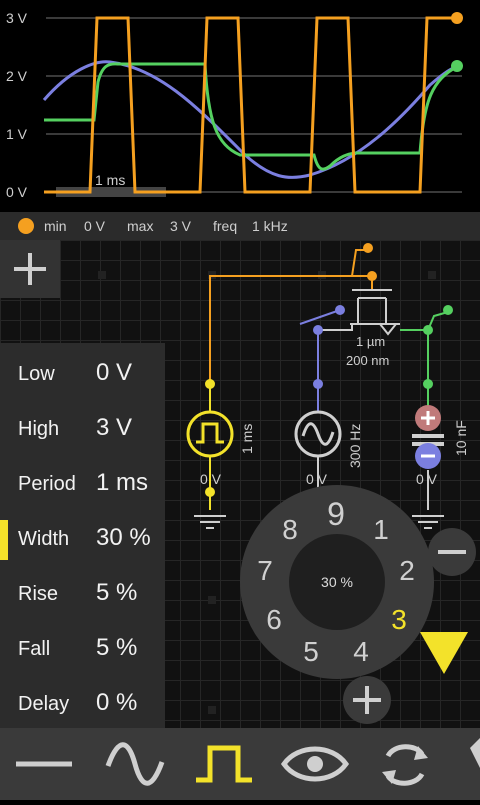 The height and width of the screenshot is (805, 480). What do you see at coordinates (211, 479) in the screenshot?
I see `pulse-node-voltage: 0 V` at bounding box center [211, 479].